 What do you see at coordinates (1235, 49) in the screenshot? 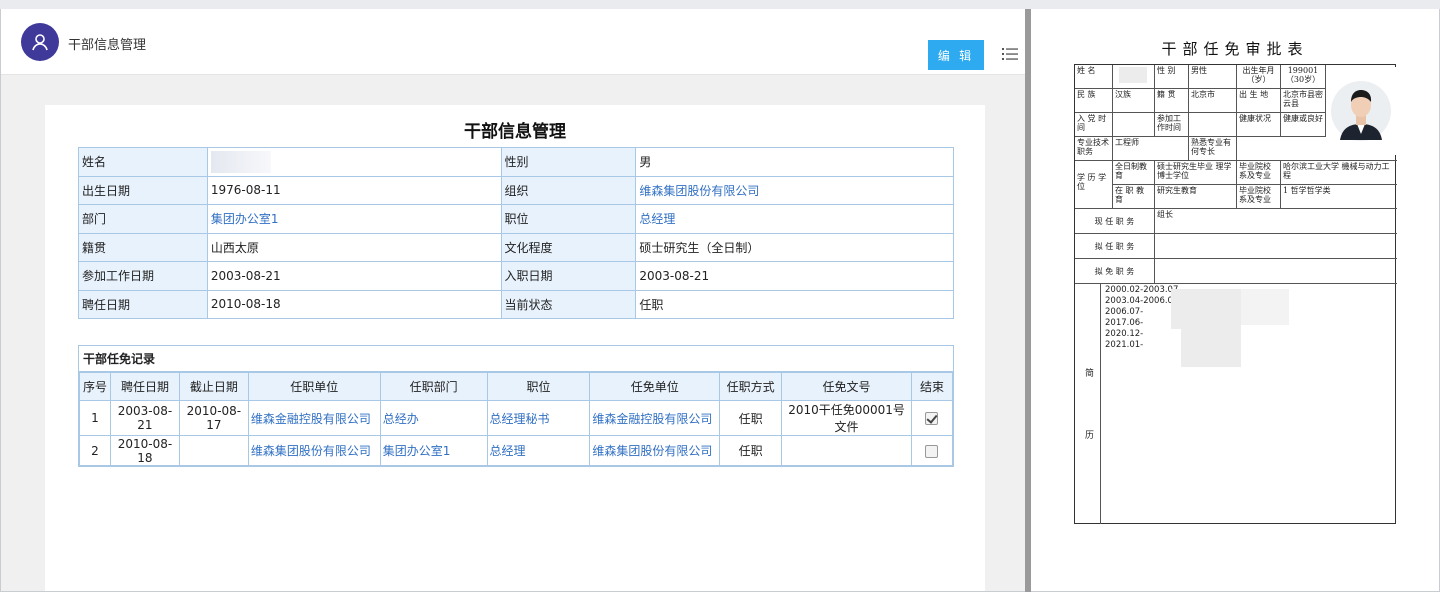
I see `form-title: 干部任免审批表` at bounding box center [1235, 49].